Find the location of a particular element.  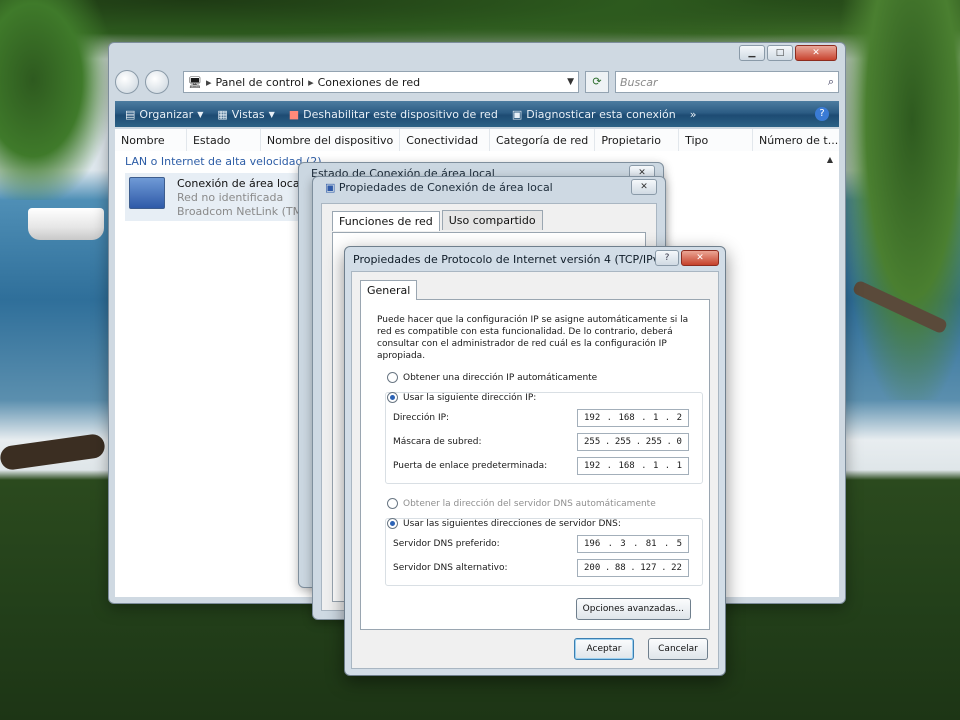

tab-network-functions: Funciones de red is located at coordinates (386, 221).